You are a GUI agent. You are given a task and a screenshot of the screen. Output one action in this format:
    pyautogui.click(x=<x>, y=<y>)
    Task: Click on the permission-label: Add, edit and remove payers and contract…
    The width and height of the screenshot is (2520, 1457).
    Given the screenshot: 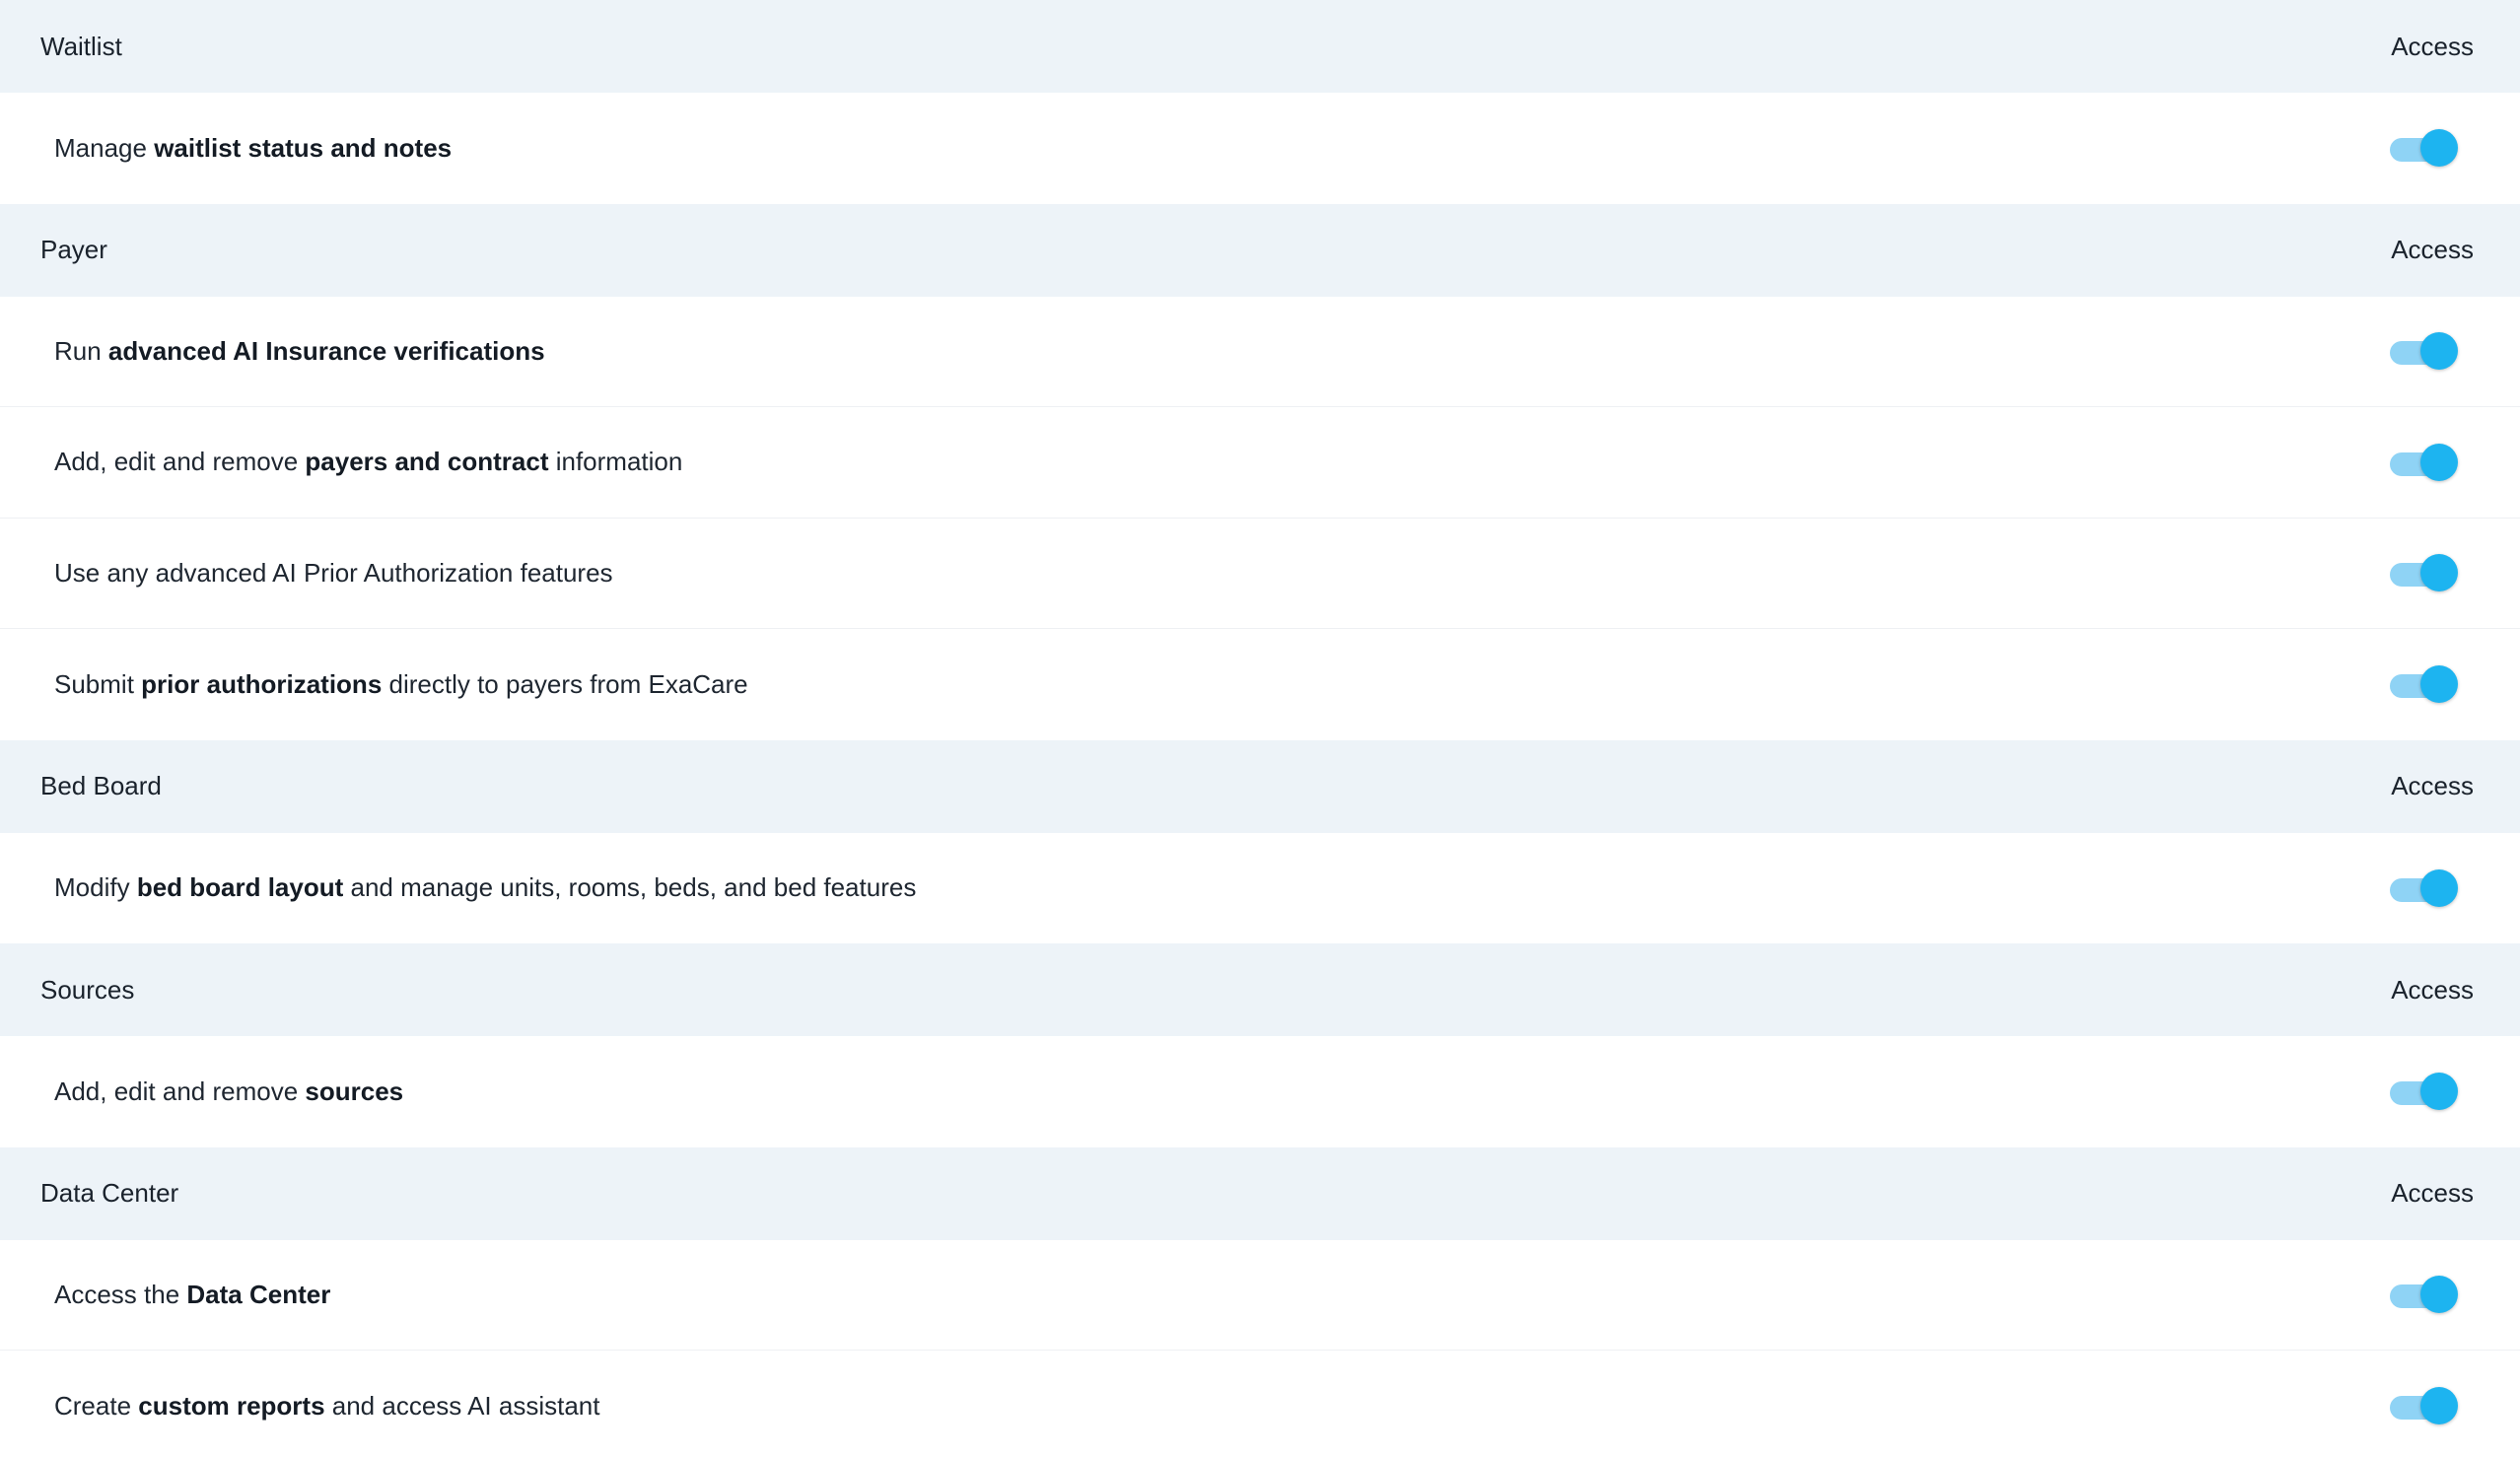 What is the action you would take?
    pyautogui.click(x=368, y=462)
    